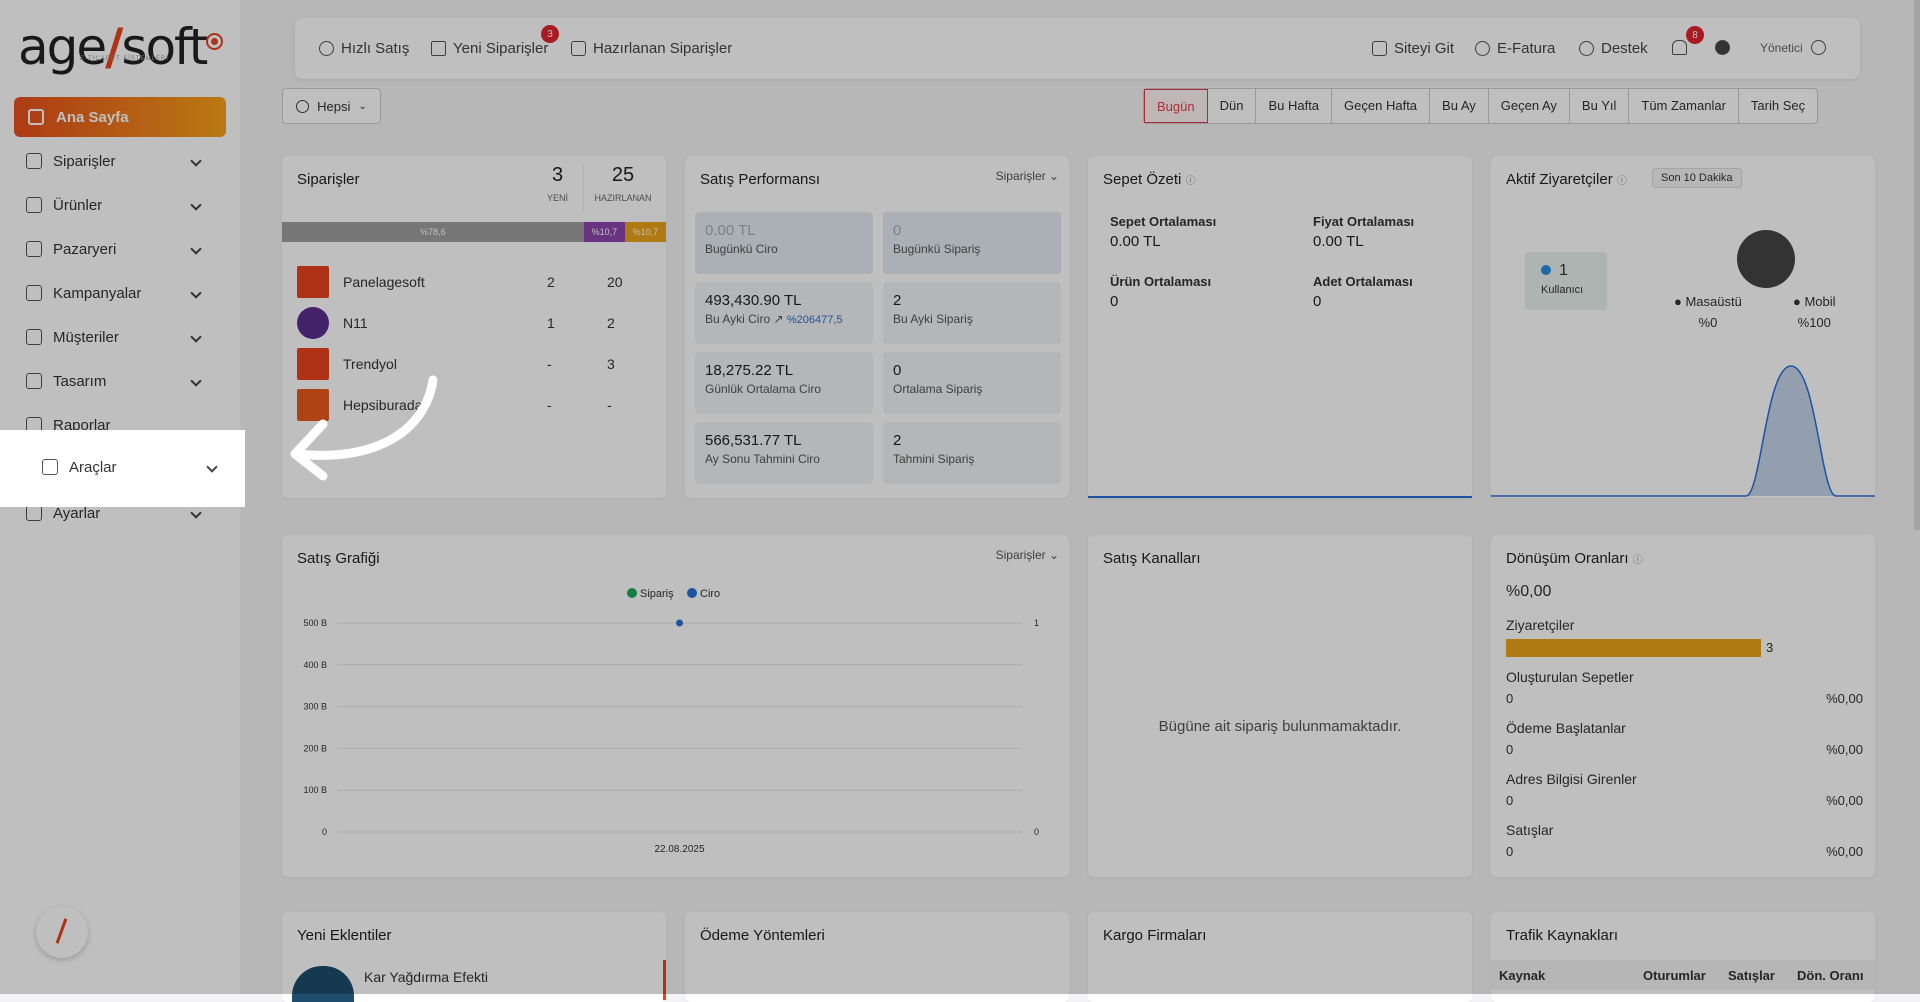  I want to click on device-pie-chart, so click(1766, 259).